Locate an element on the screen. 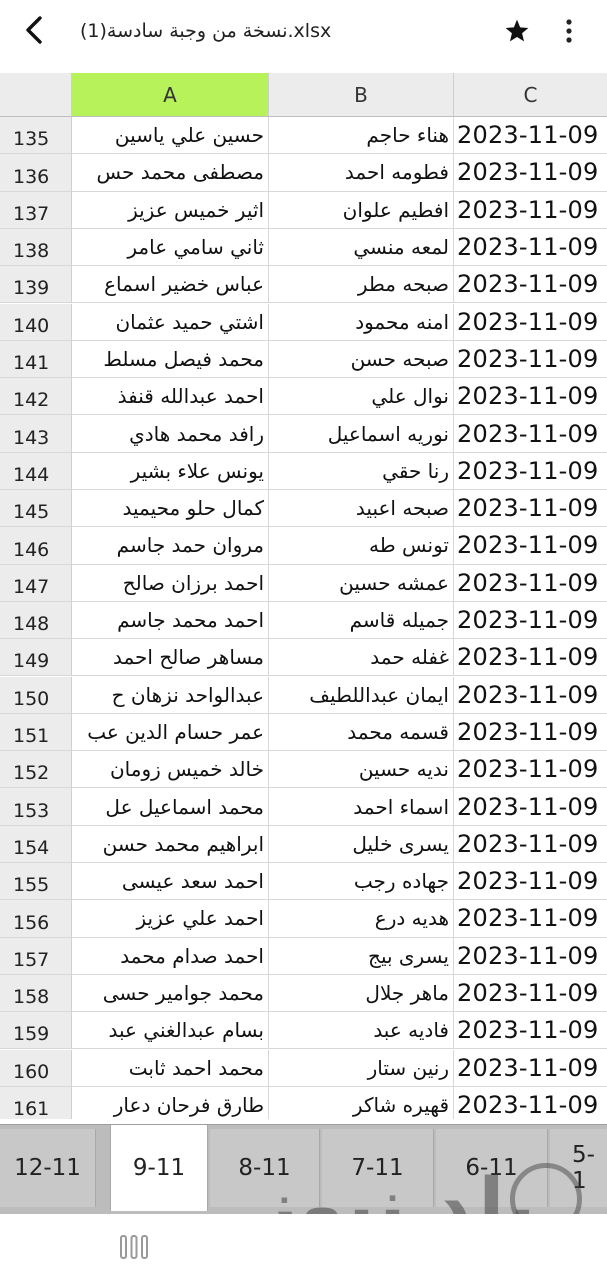  table-row: 143 رافد محمد هادي نوريه اسماعيل 2023-11-09 is located at coordinates (303, 434).